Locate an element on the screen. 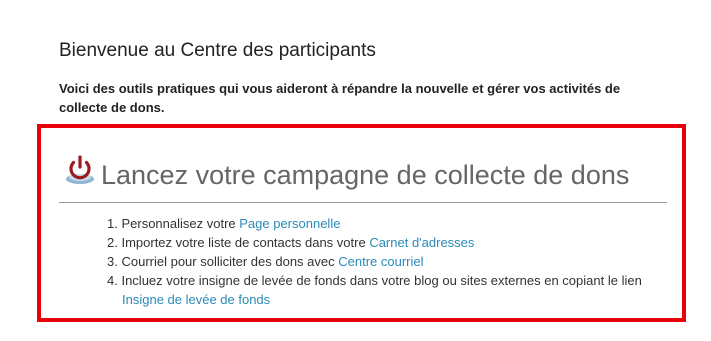 The width and height of the screenshot is (711, 341). fundraising-badge-link: Insigne de levée de fonds is located at coordinates (196, 299).